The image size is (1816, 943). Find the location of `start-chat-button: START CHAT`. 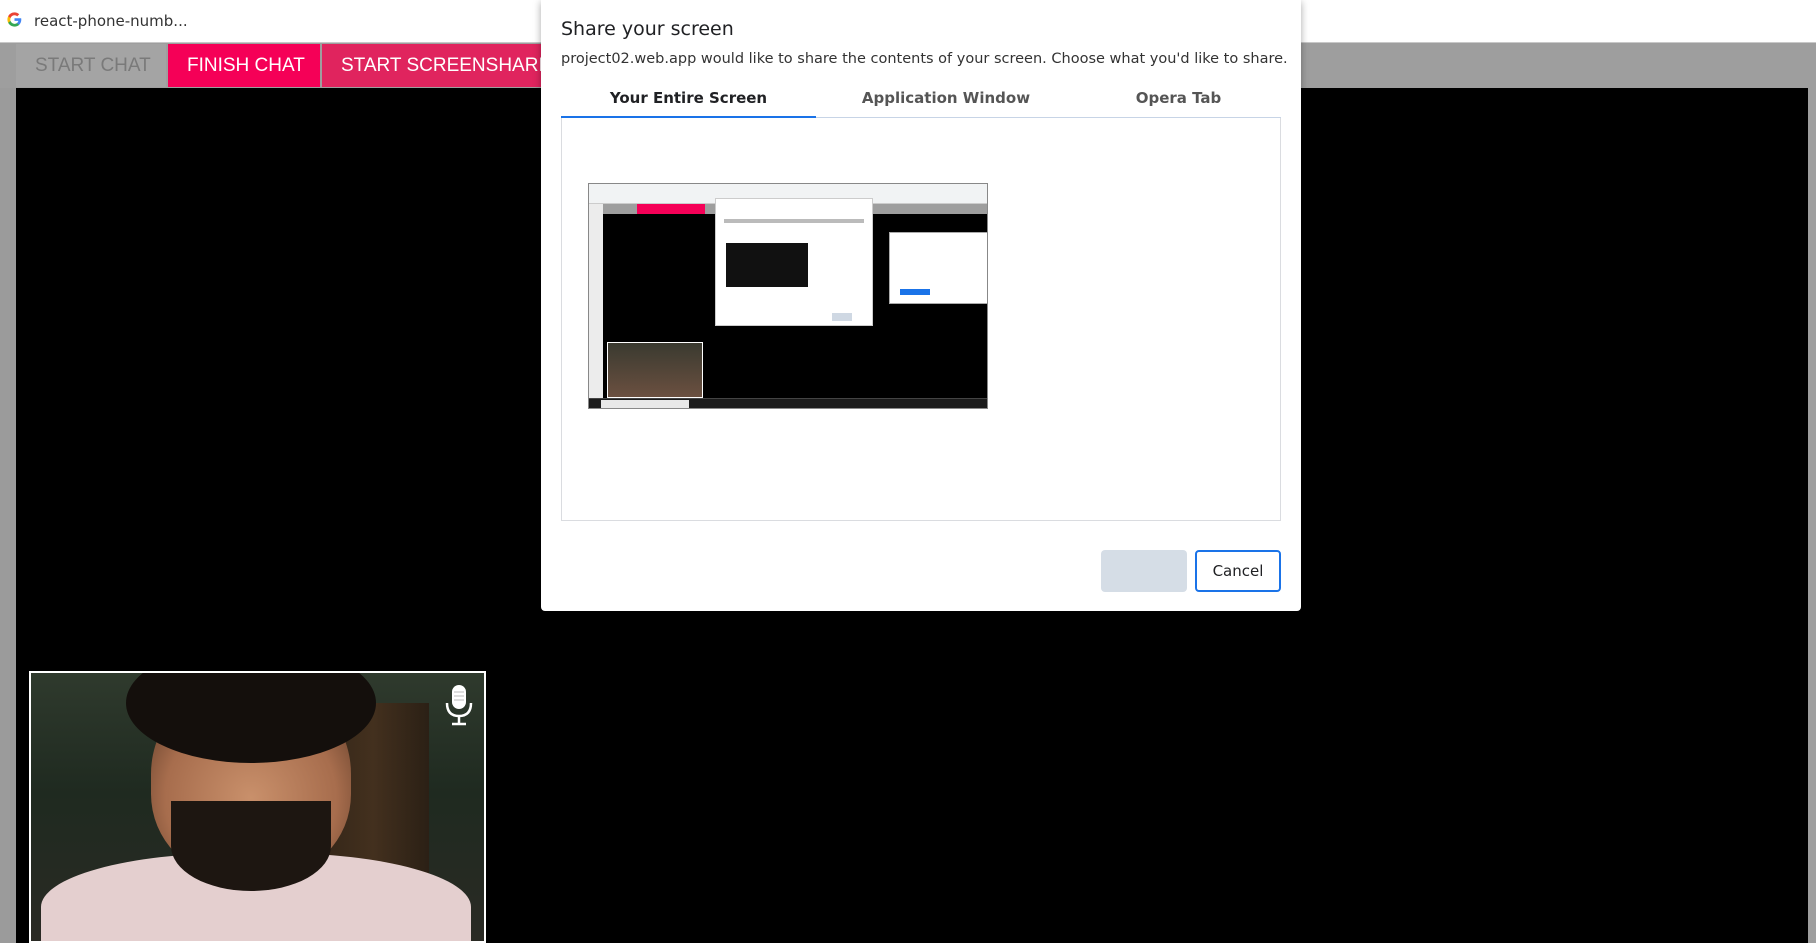

start-chat-button: START CHAT is located at coordinates (91, 65).